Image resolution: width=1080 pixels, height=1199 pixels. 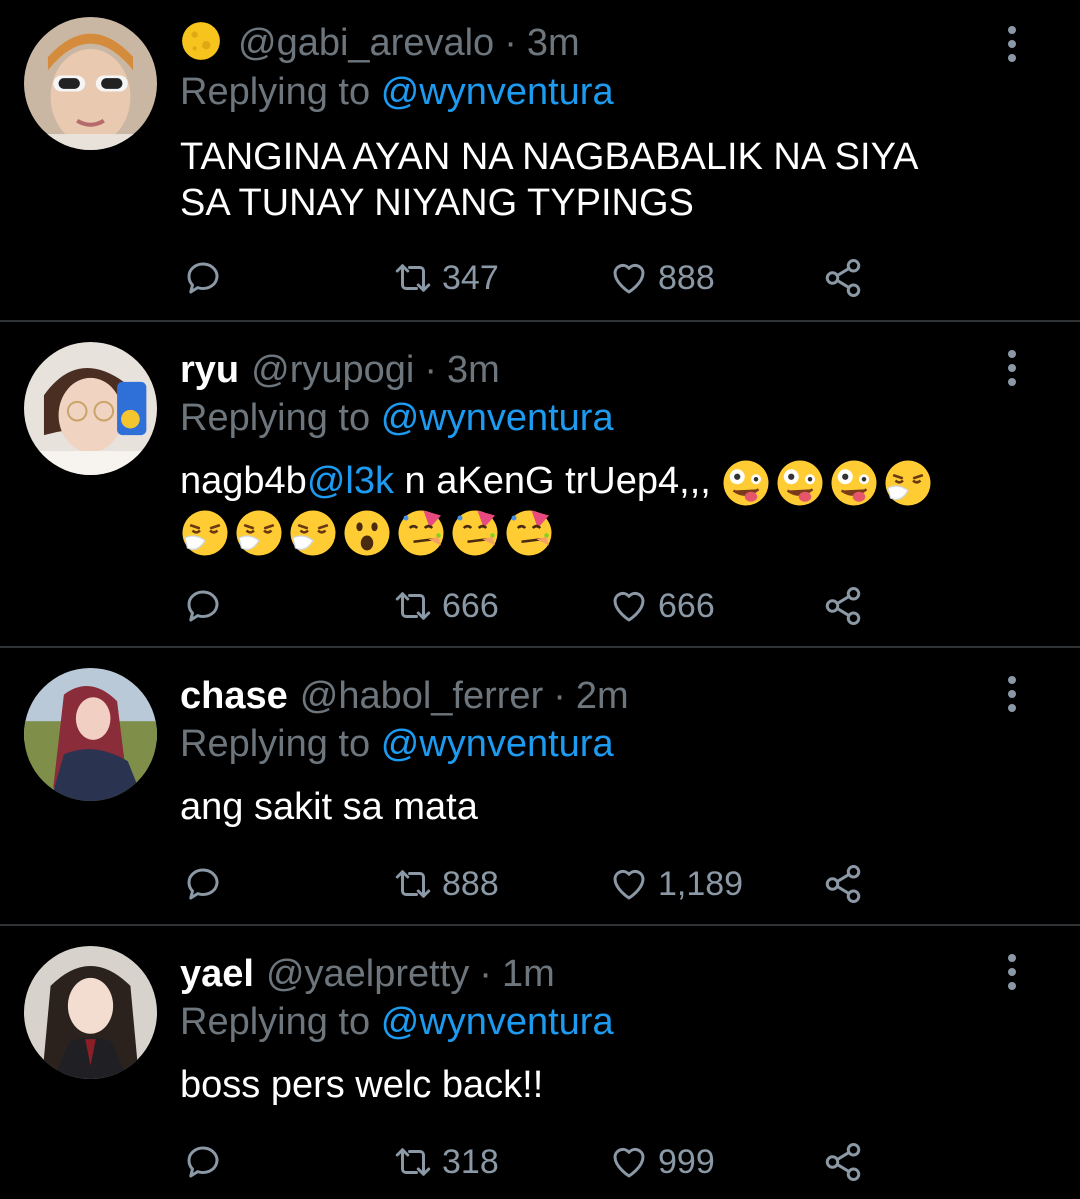 I want to click on retweet-button: 888, so click(x=445, y=884).